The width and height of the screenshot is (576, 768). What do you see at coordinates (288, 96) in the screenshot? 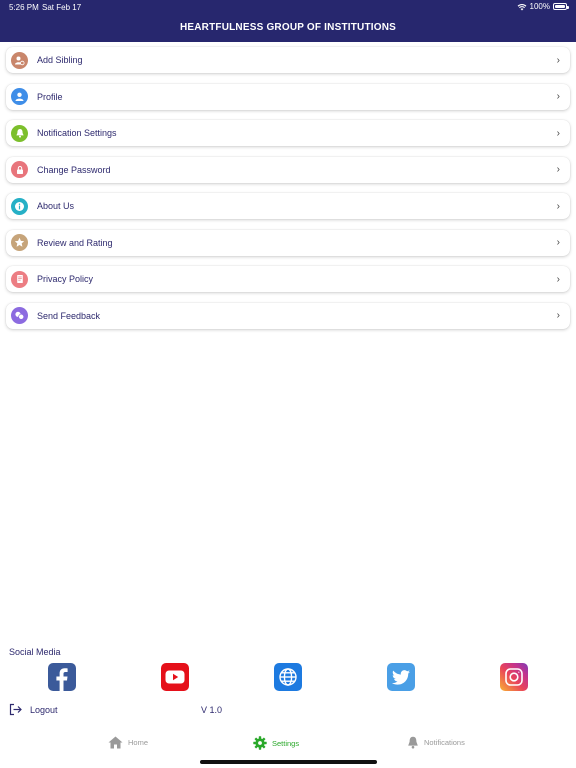
I see `menu-item-profile: Profile ›` at bounding box center [288, 96].